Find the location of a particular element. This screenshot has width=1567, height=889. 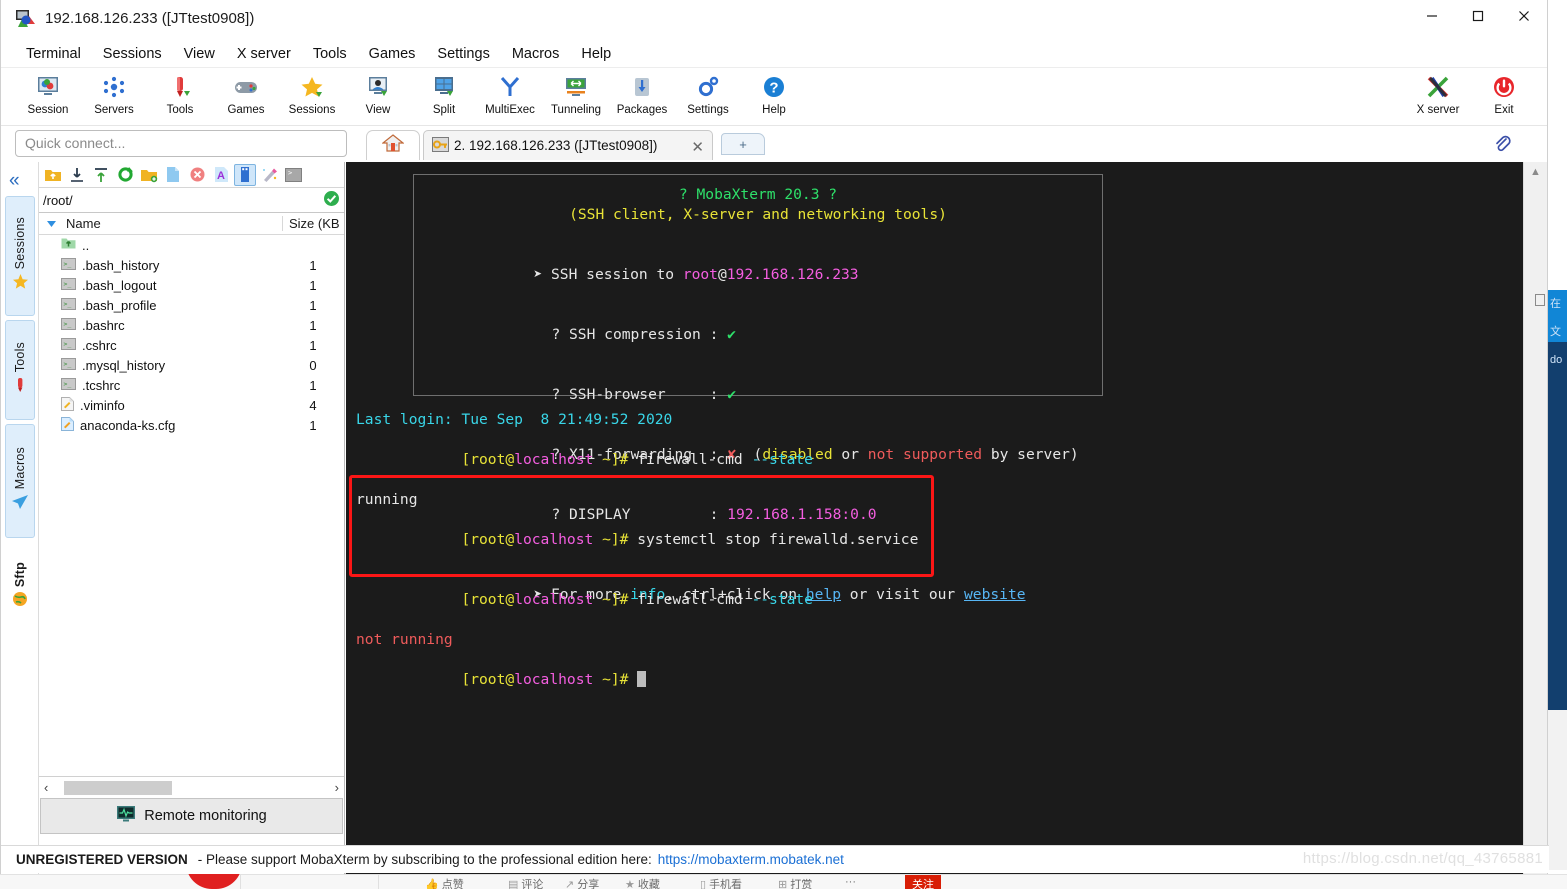

toolbar-games-button: Games is located at coordinates (246, 93).